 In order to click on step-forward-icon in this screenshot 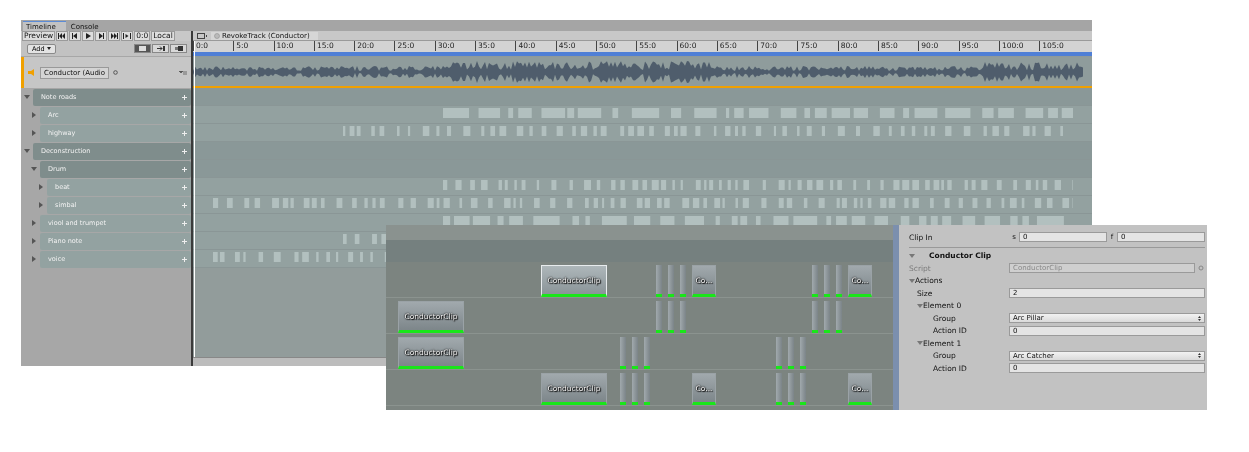, I will do `click(101, 36)`.